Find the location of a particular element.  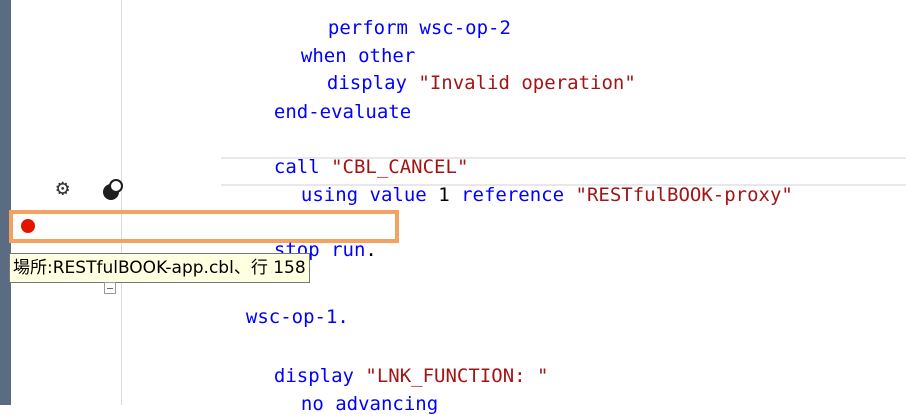

breakpoint-glyph-toolbar: ⚙ is located at coordinates (95, 190).